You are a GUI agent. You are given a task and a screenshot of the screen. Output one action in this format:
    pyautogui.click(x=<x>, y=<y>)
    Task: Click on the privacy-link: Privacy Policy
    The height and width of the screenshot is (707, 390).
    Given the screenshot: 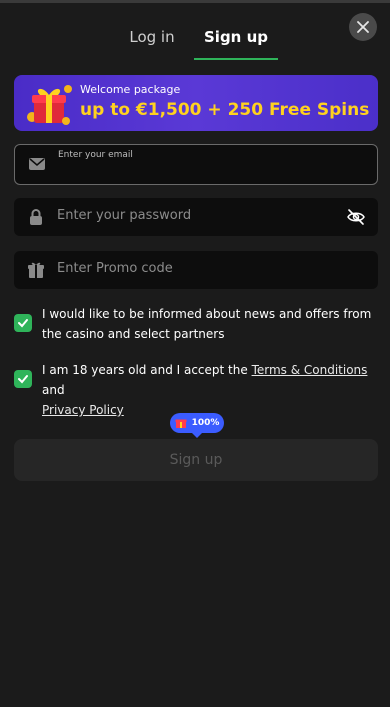 What is the action you would take?
    pyautogui.click(x=83, y=410)
    